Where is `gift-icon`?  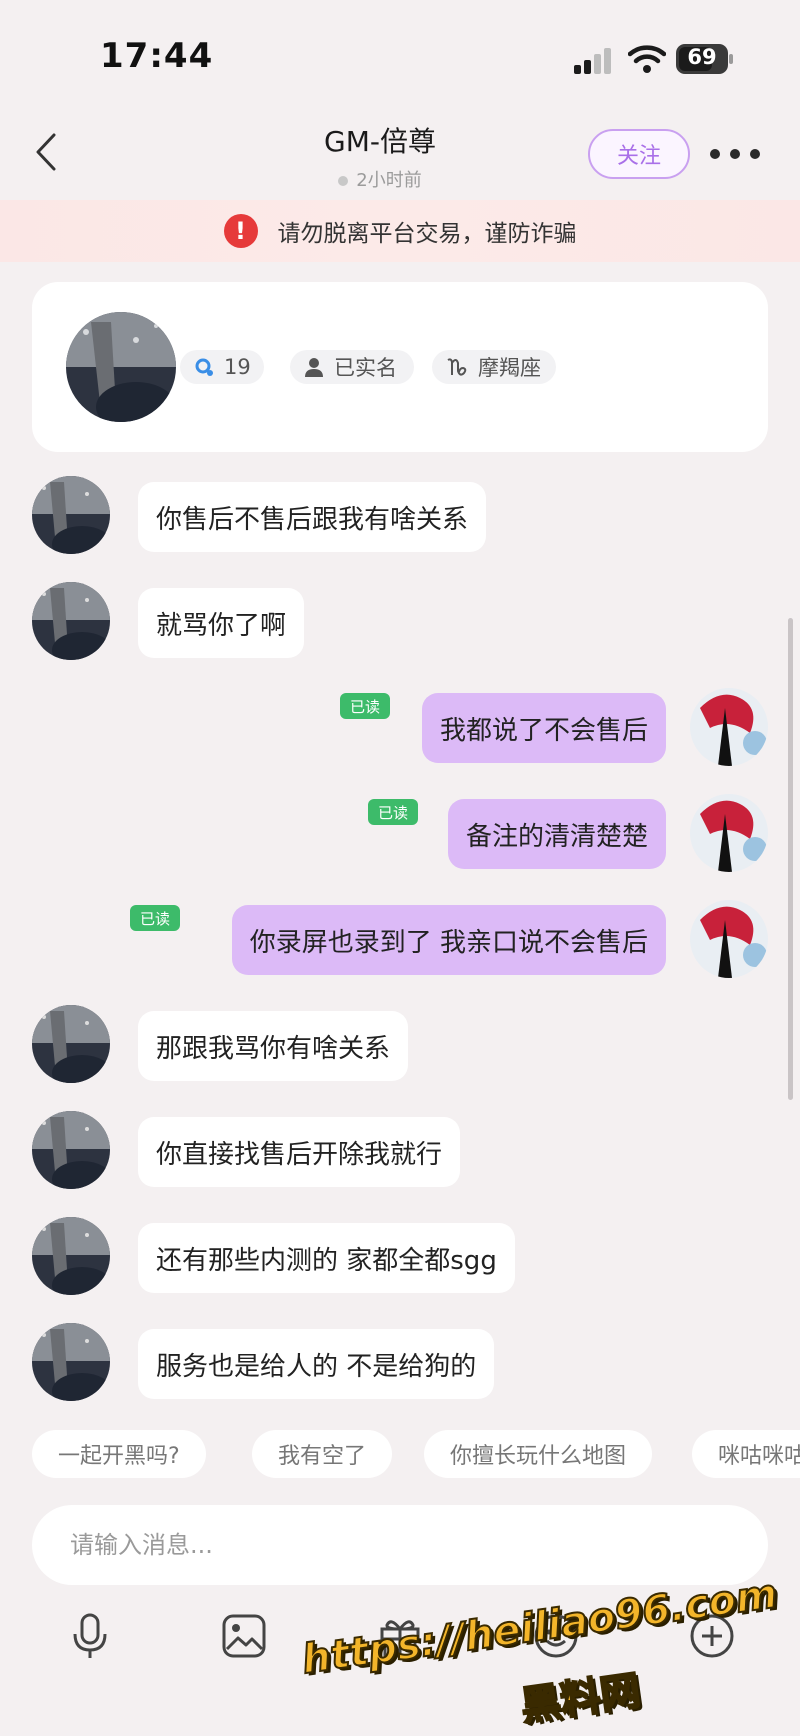
gift-icon is located at coordinates (400, 1639).